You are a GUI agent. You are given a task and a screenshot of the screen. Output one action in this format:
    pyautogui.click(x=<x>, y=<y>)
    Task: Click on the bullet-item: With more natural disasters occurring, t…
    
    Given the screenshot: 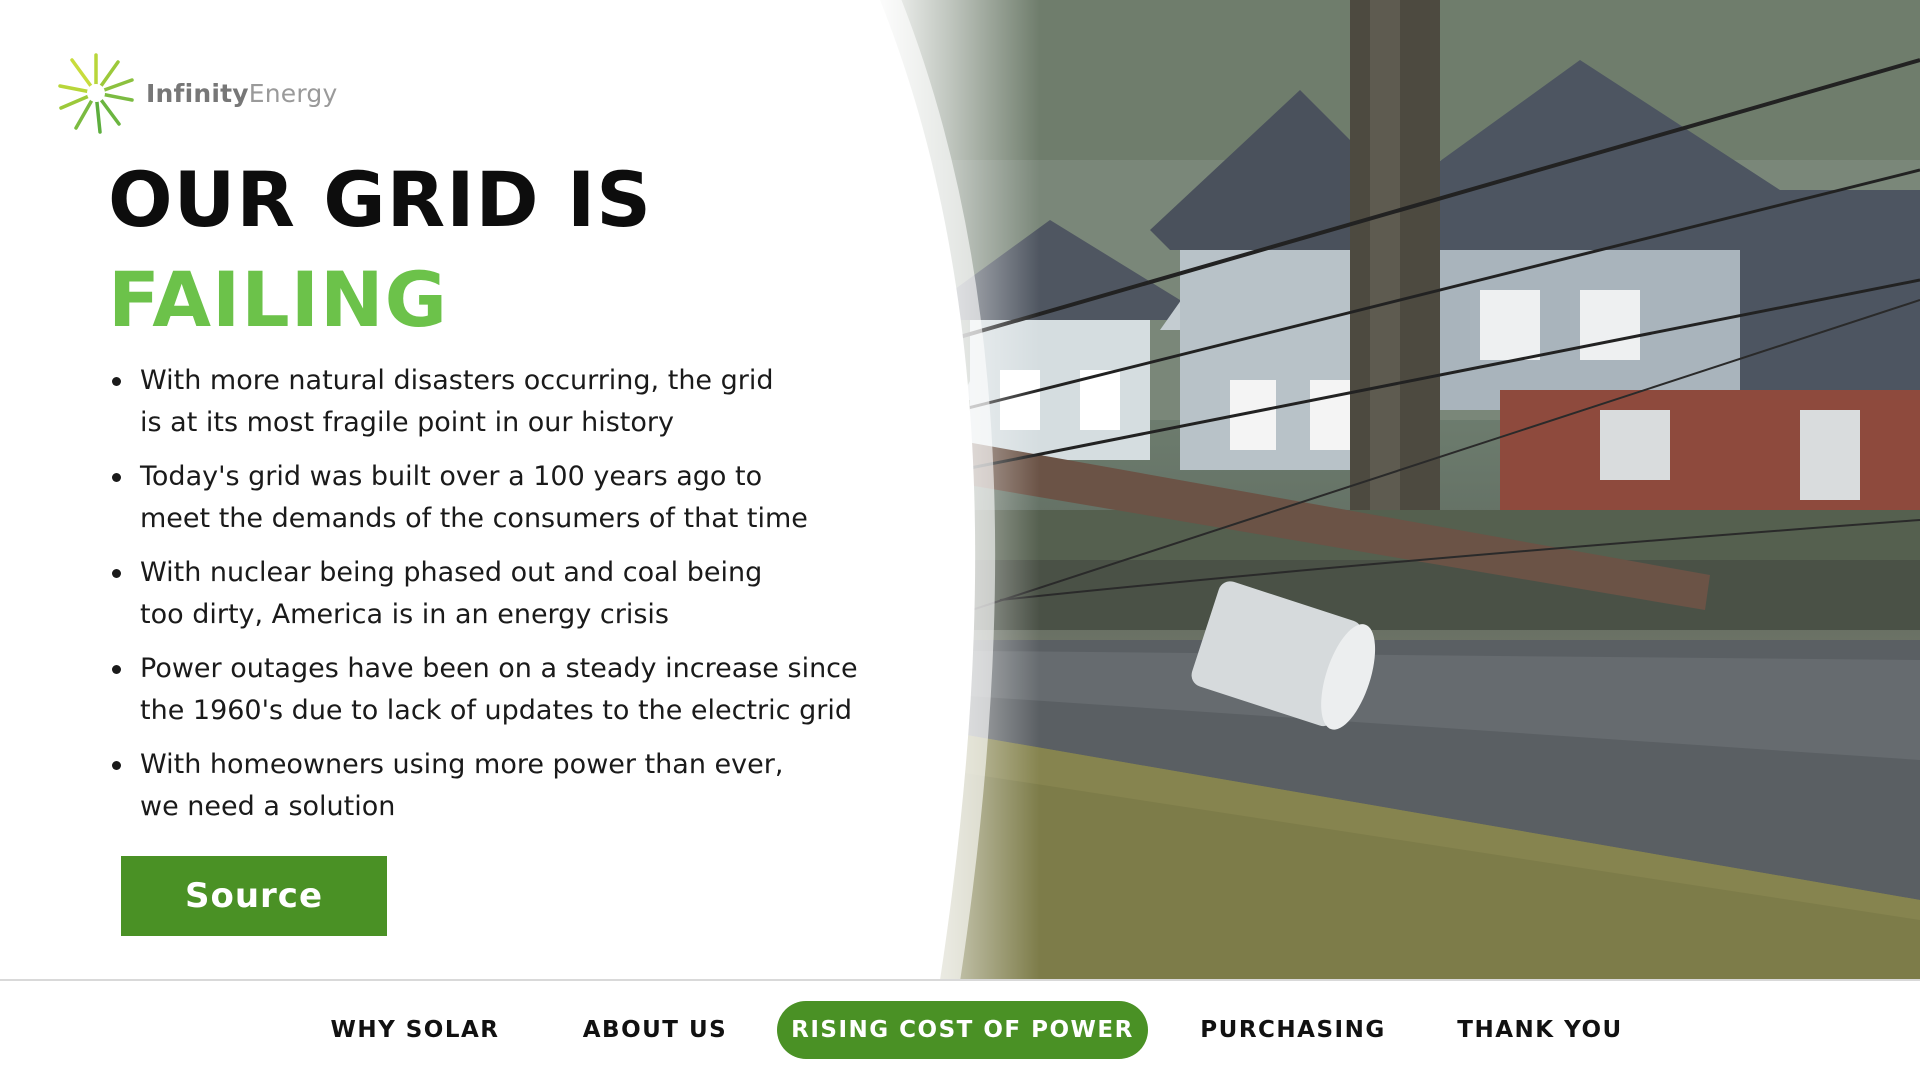 What is the action you would take?
    pyautogui.click(x=492, y=402)
    